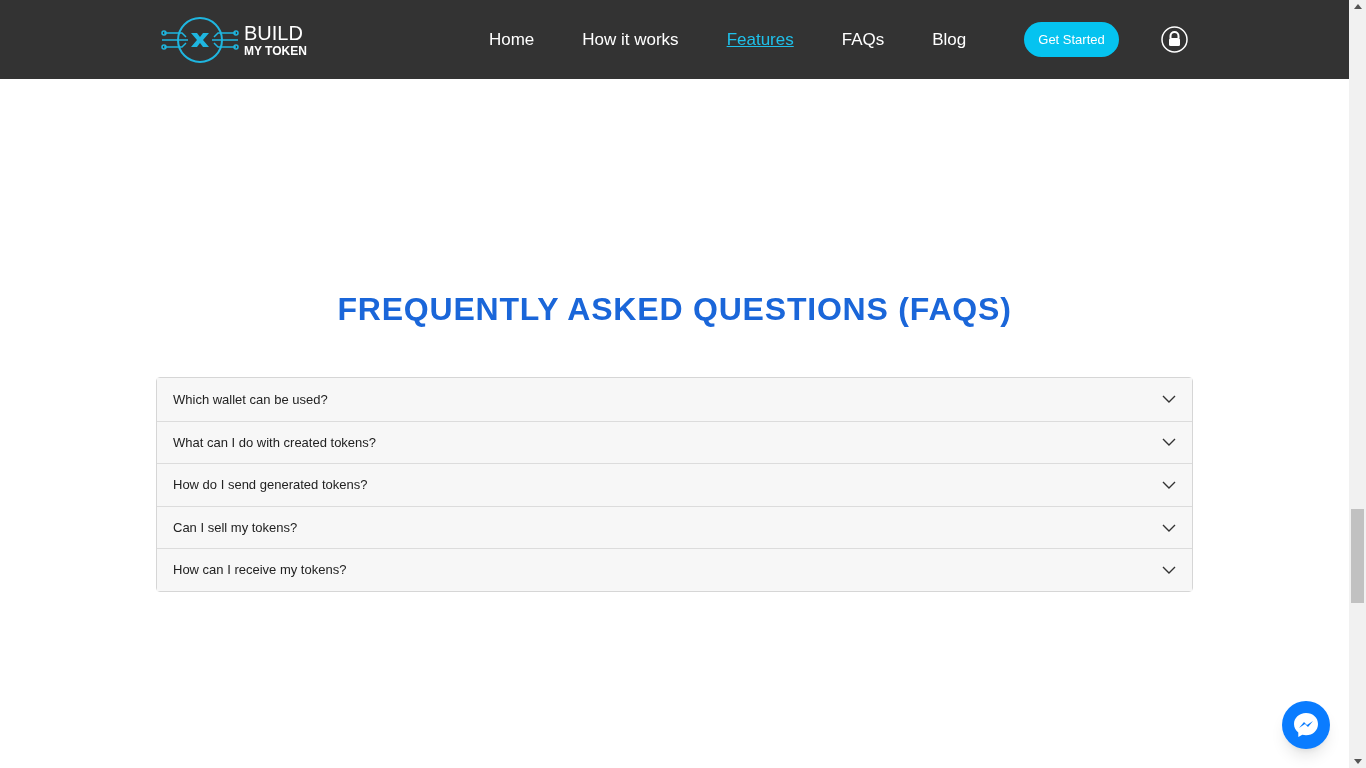 This screenshot has height=768, width=1366. What do you see at coordinates (863, 39) in the screenshot?
I see `nav-link: FAQs` at bounding box center [863, 39].